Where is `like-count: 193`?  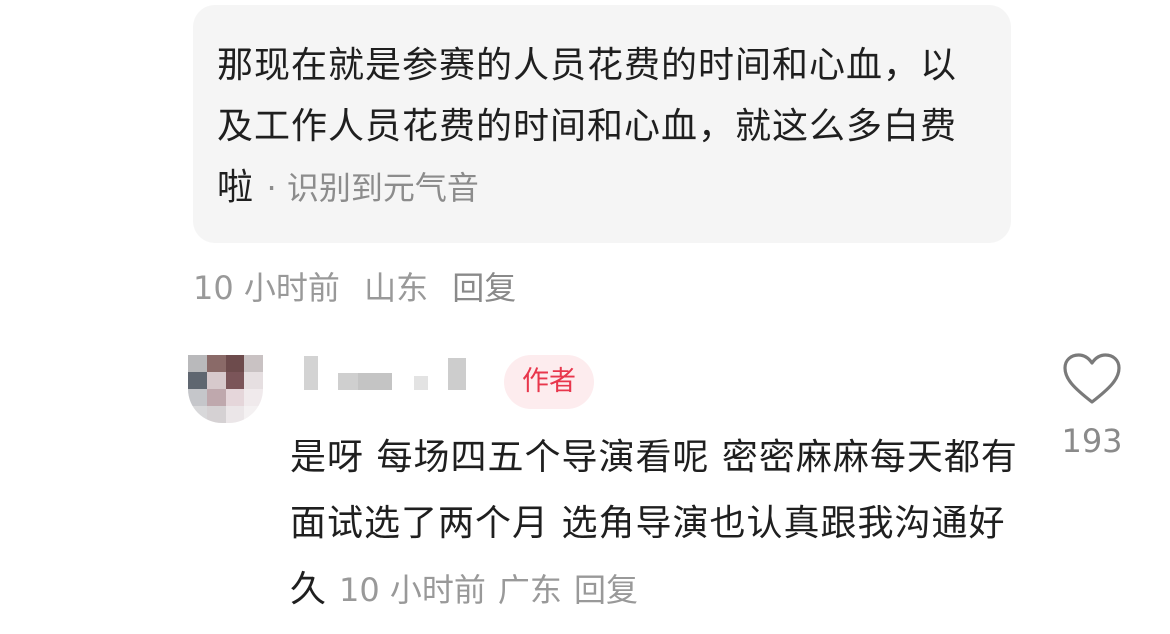
like-count: 193 is located at coordinates (1092, 441).